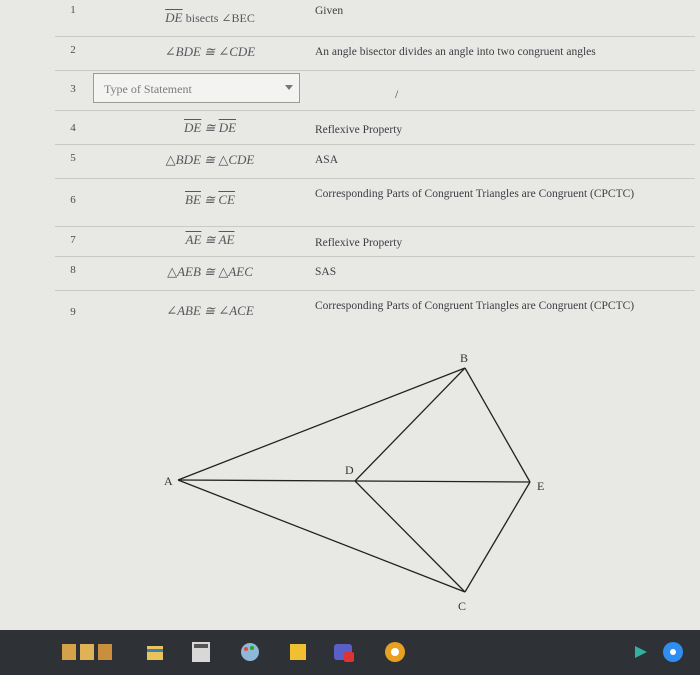 Image resolution: width=700 pixels, height=675 pixels. I want to click on statement-8: △AEB ≅ △AEC, so click(210, 271).